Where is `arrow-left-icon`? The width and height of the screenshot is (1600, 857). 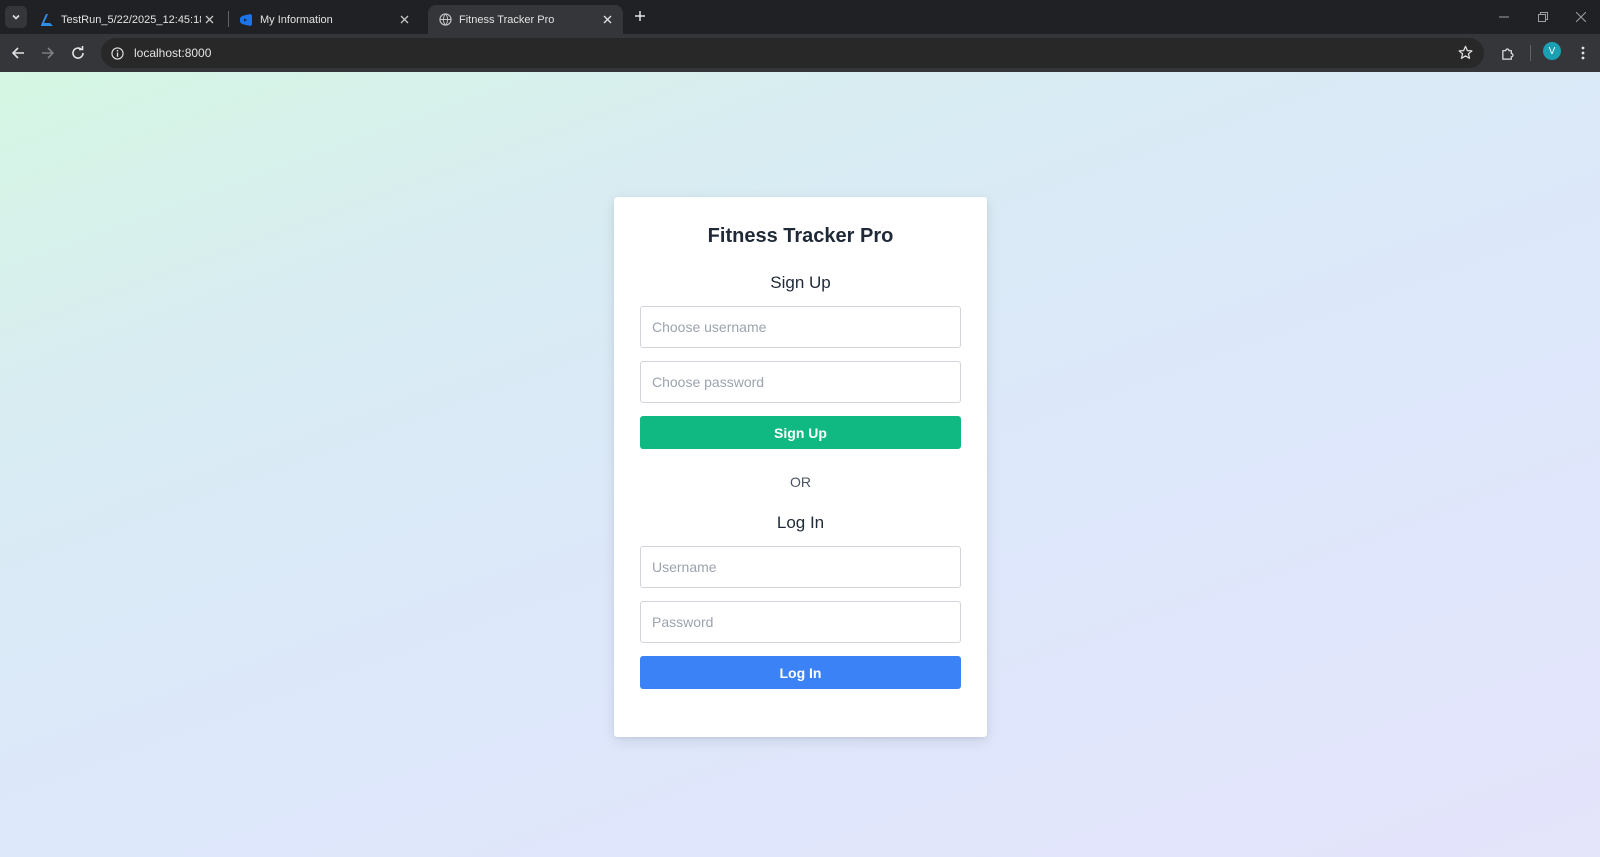 arrow-left-icon is located at coordinates (17, 53).